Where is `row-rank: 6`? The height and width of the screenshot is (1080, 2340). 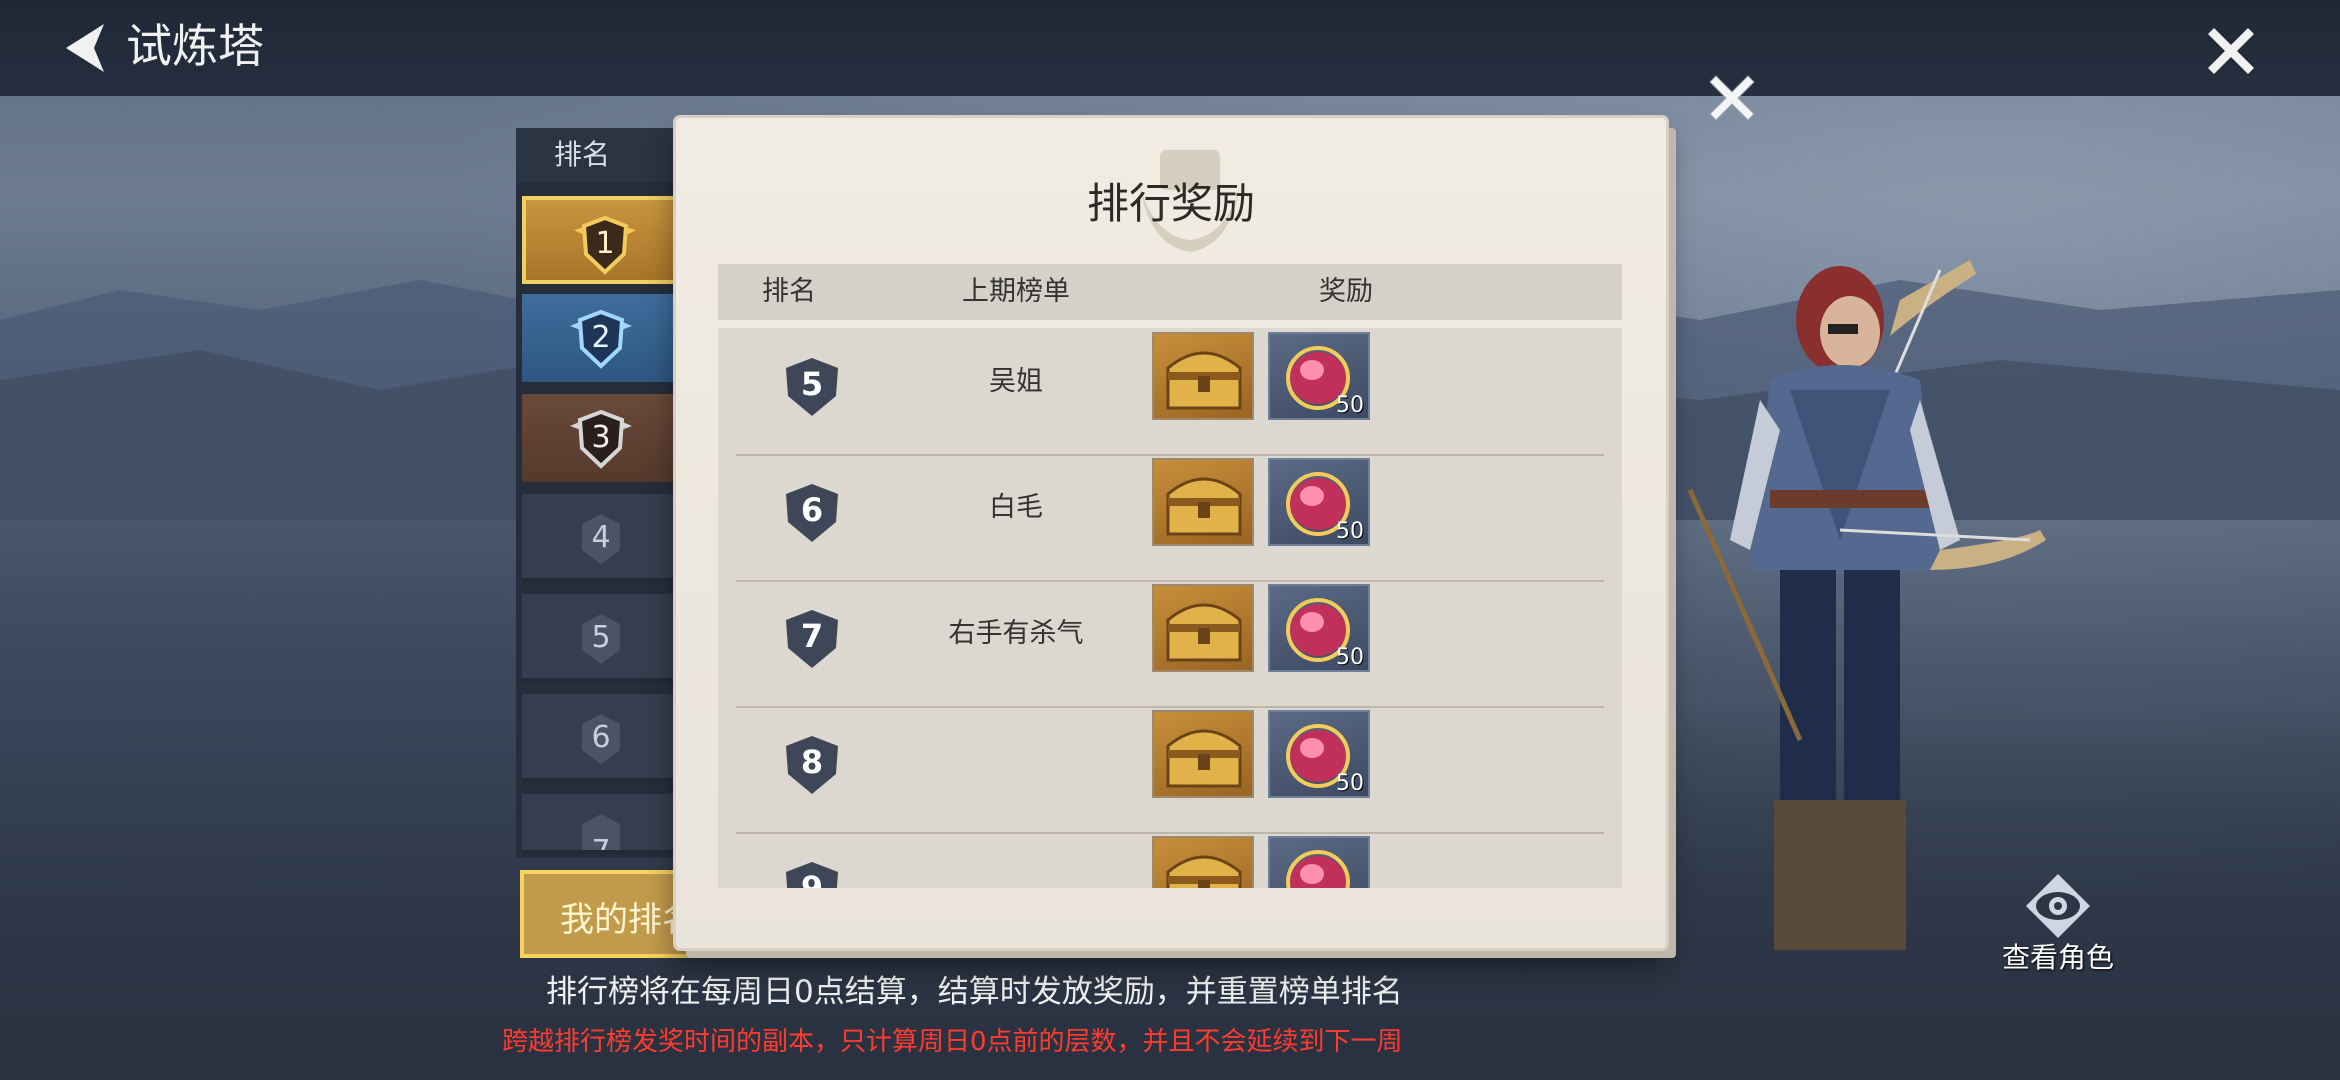
row-rank: 6 is located at coordinates (812, 510).